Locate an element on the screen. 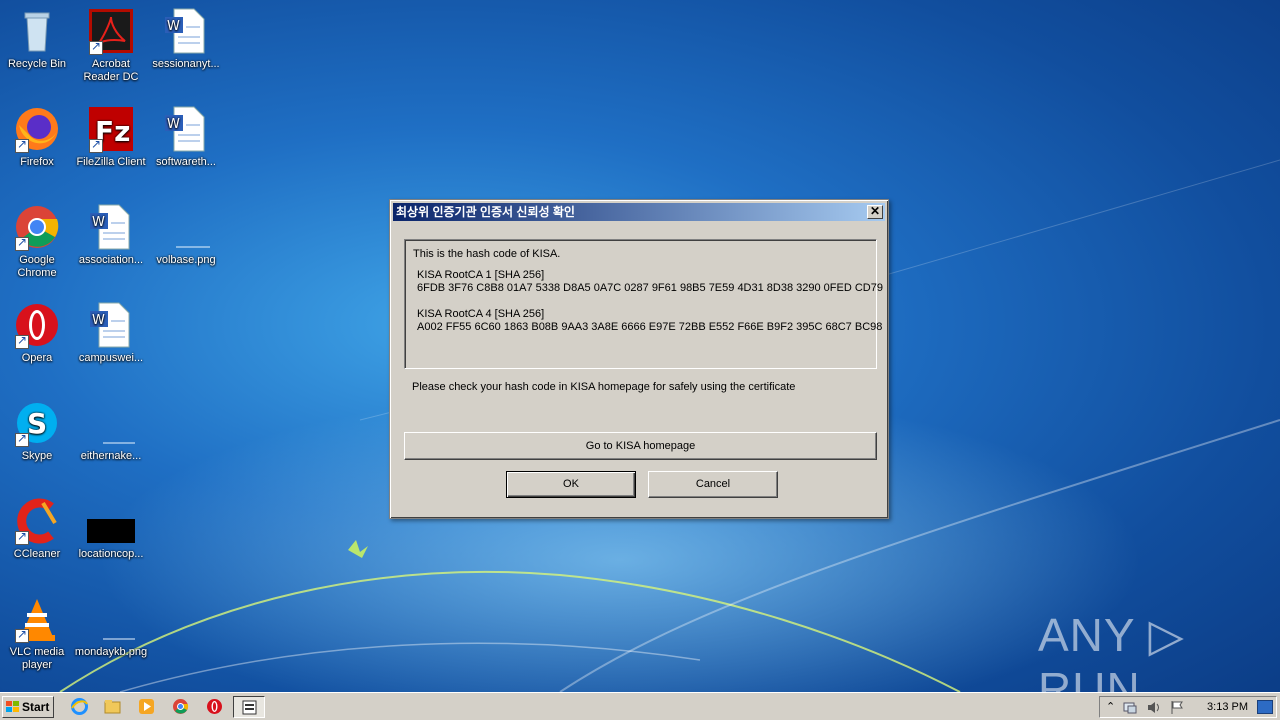 This screenshot has height=720, width=1280. desktop-icon-label: Acrobat is located at coordinates (111, 64).